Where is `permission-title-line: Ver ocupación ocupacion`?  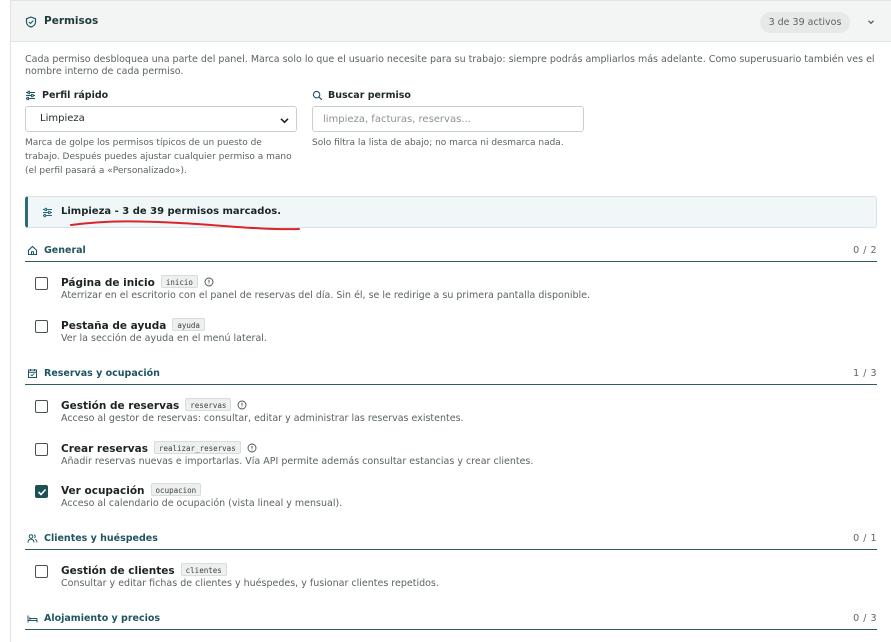 permission-title-line: Ver ocupación ocupacion is located at coordinates (131, 490).